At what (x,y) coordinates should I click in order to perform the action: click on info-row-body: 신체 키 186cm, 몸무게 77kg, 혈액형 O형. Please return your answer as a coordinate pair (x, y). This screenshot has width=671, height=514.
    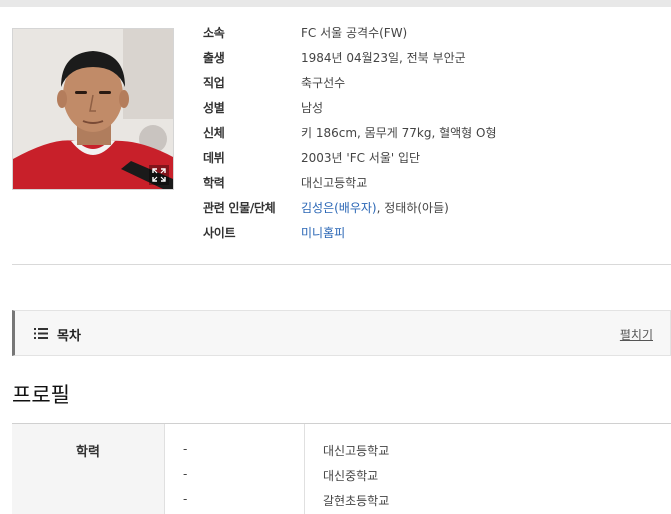
    Looking at the image, I should click on (433, 137).